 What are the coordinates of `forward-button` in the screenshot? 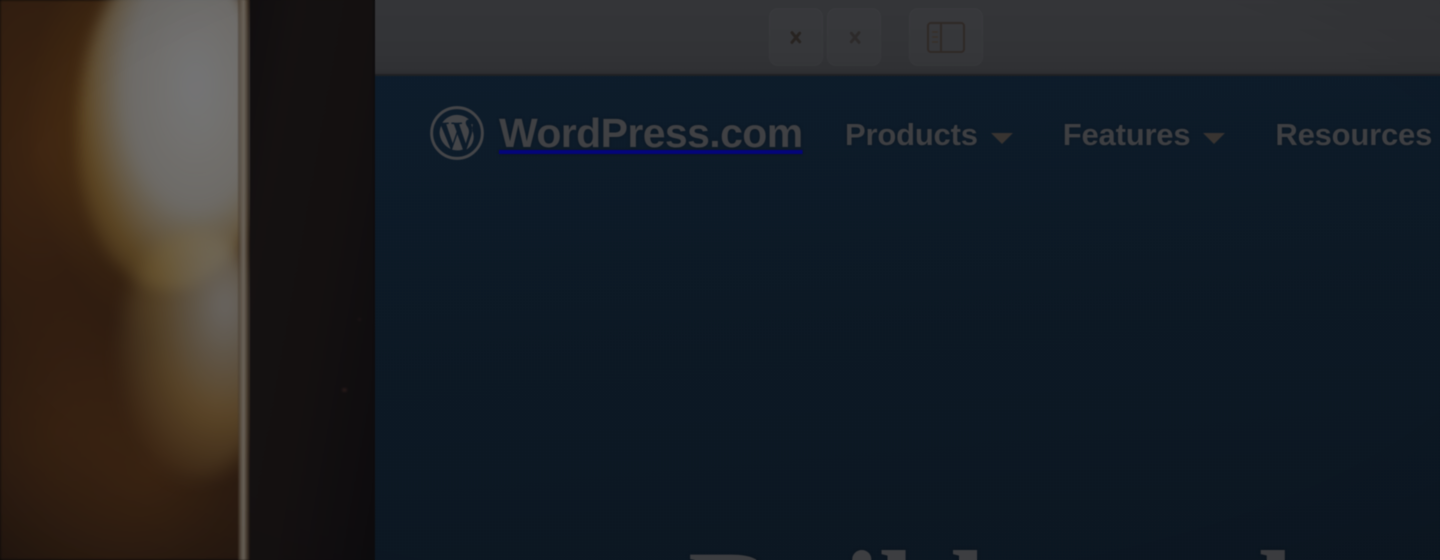 It's located at (854, 37).